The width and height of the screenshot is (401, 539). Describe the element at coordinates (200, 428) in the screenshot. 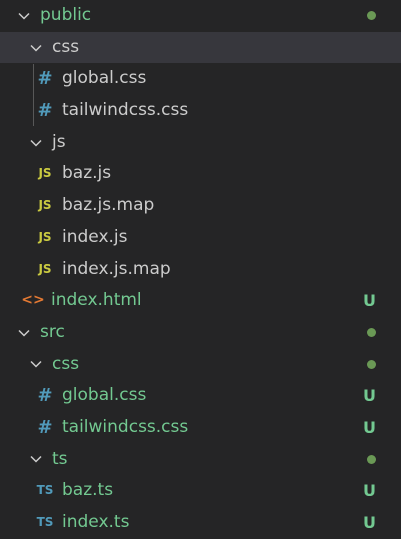

I see `file-row-tailwindcss-css: # tailwindcss.css U` at that location.